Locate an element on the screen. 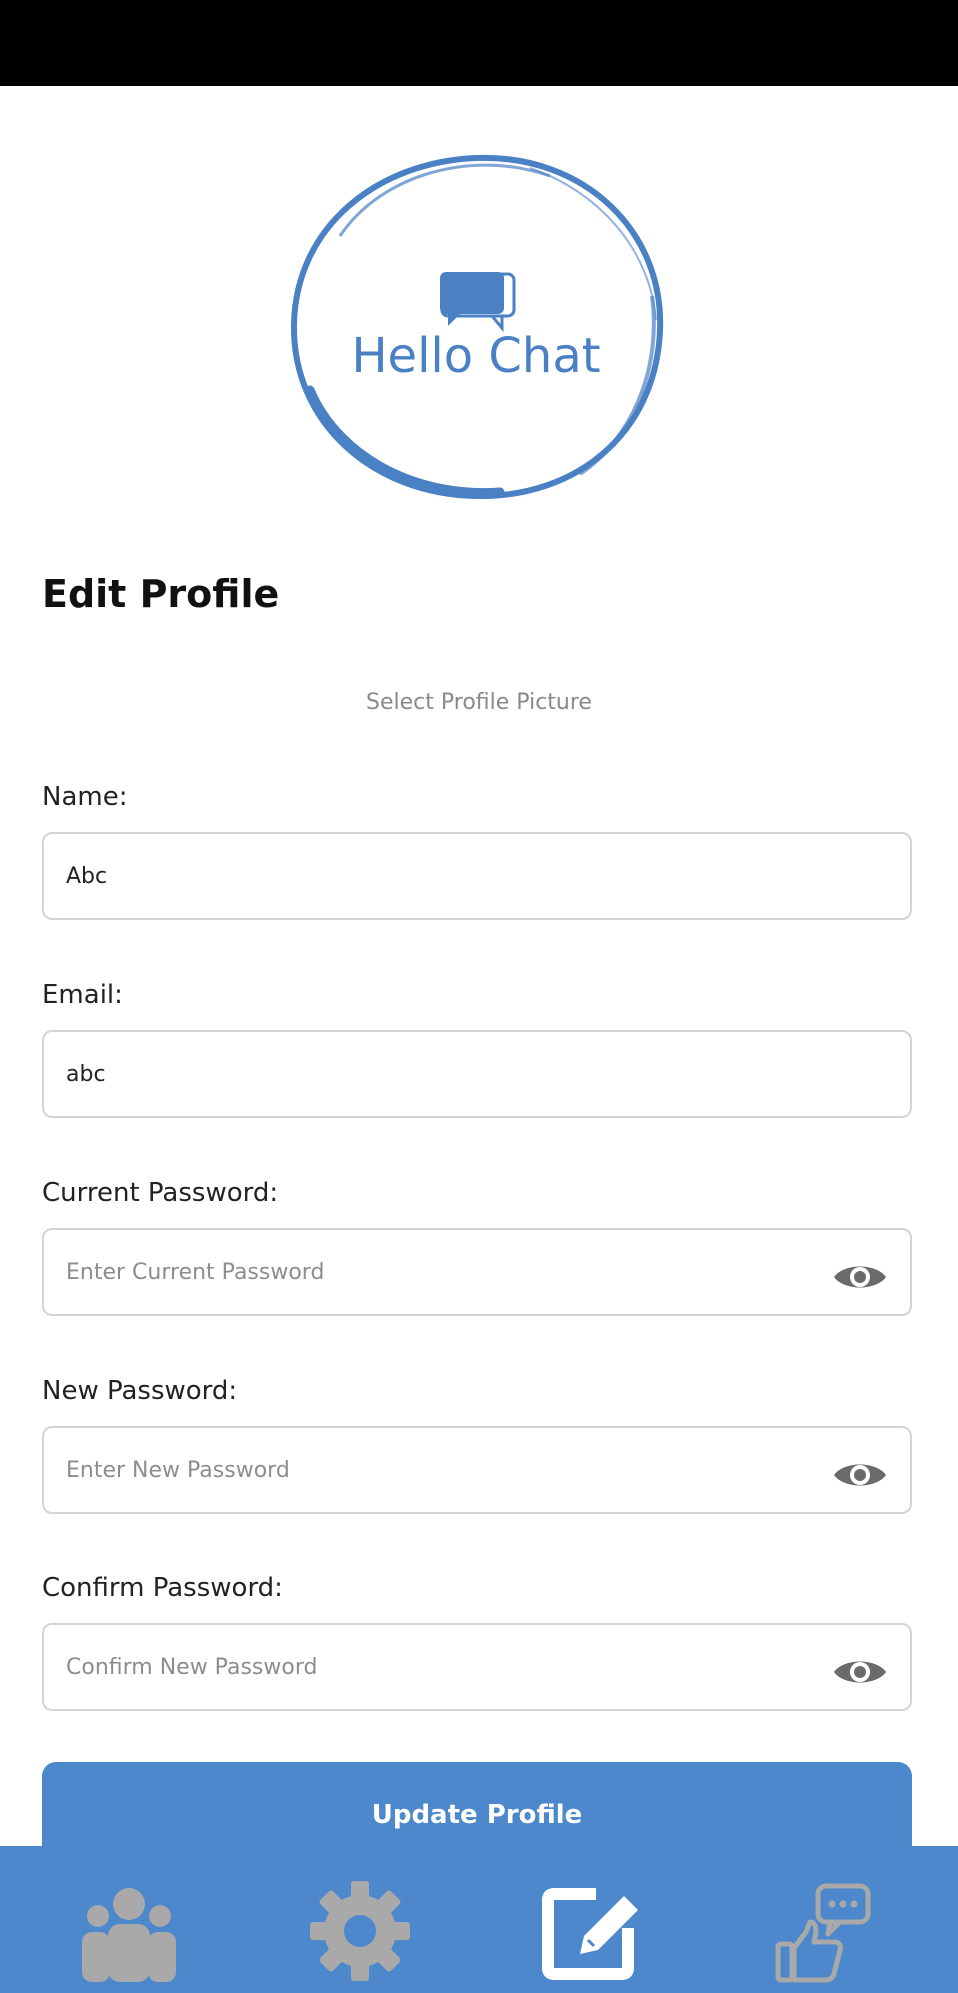 The height and width of the screenshot is (1993, 958). logo-text: Hello Chat is located at coordinates (475, 356).